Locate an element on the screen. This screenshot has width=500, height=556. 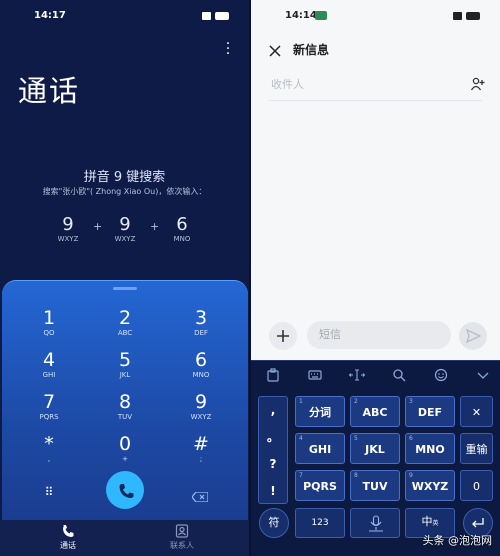
key-digit: 8 is located at coordinates (125, 402).